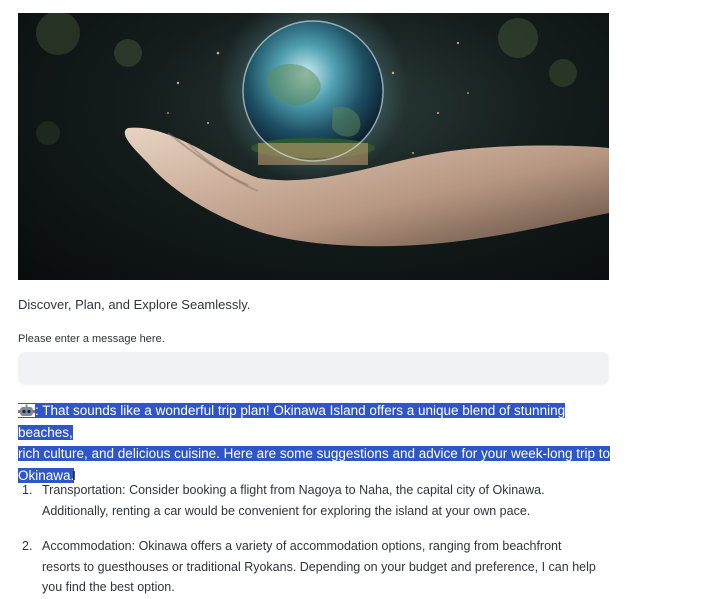 This screenshot has width=716, height=599. Describe the element at coordinates (27, 546) in the screenshot. I see `list-item-number: 2.` at that location.